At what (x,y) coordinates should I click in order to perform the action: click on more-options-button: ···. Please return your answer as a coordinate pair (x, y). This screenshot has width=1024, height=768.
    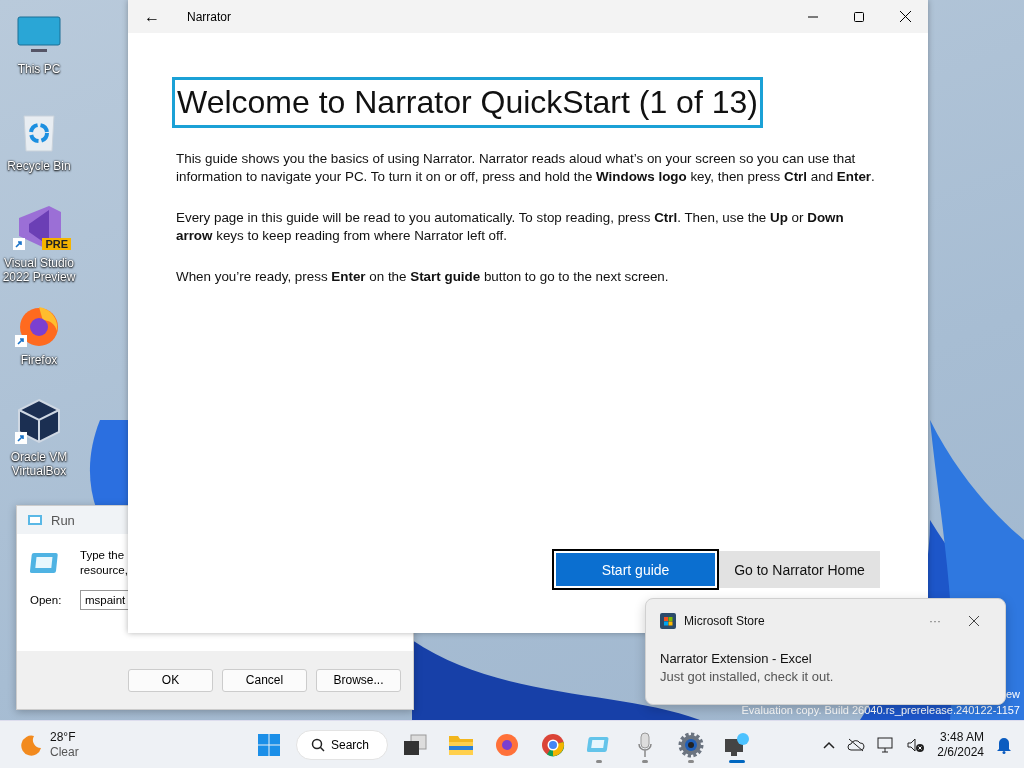
    Looking at the image, I should click on (935, 621).